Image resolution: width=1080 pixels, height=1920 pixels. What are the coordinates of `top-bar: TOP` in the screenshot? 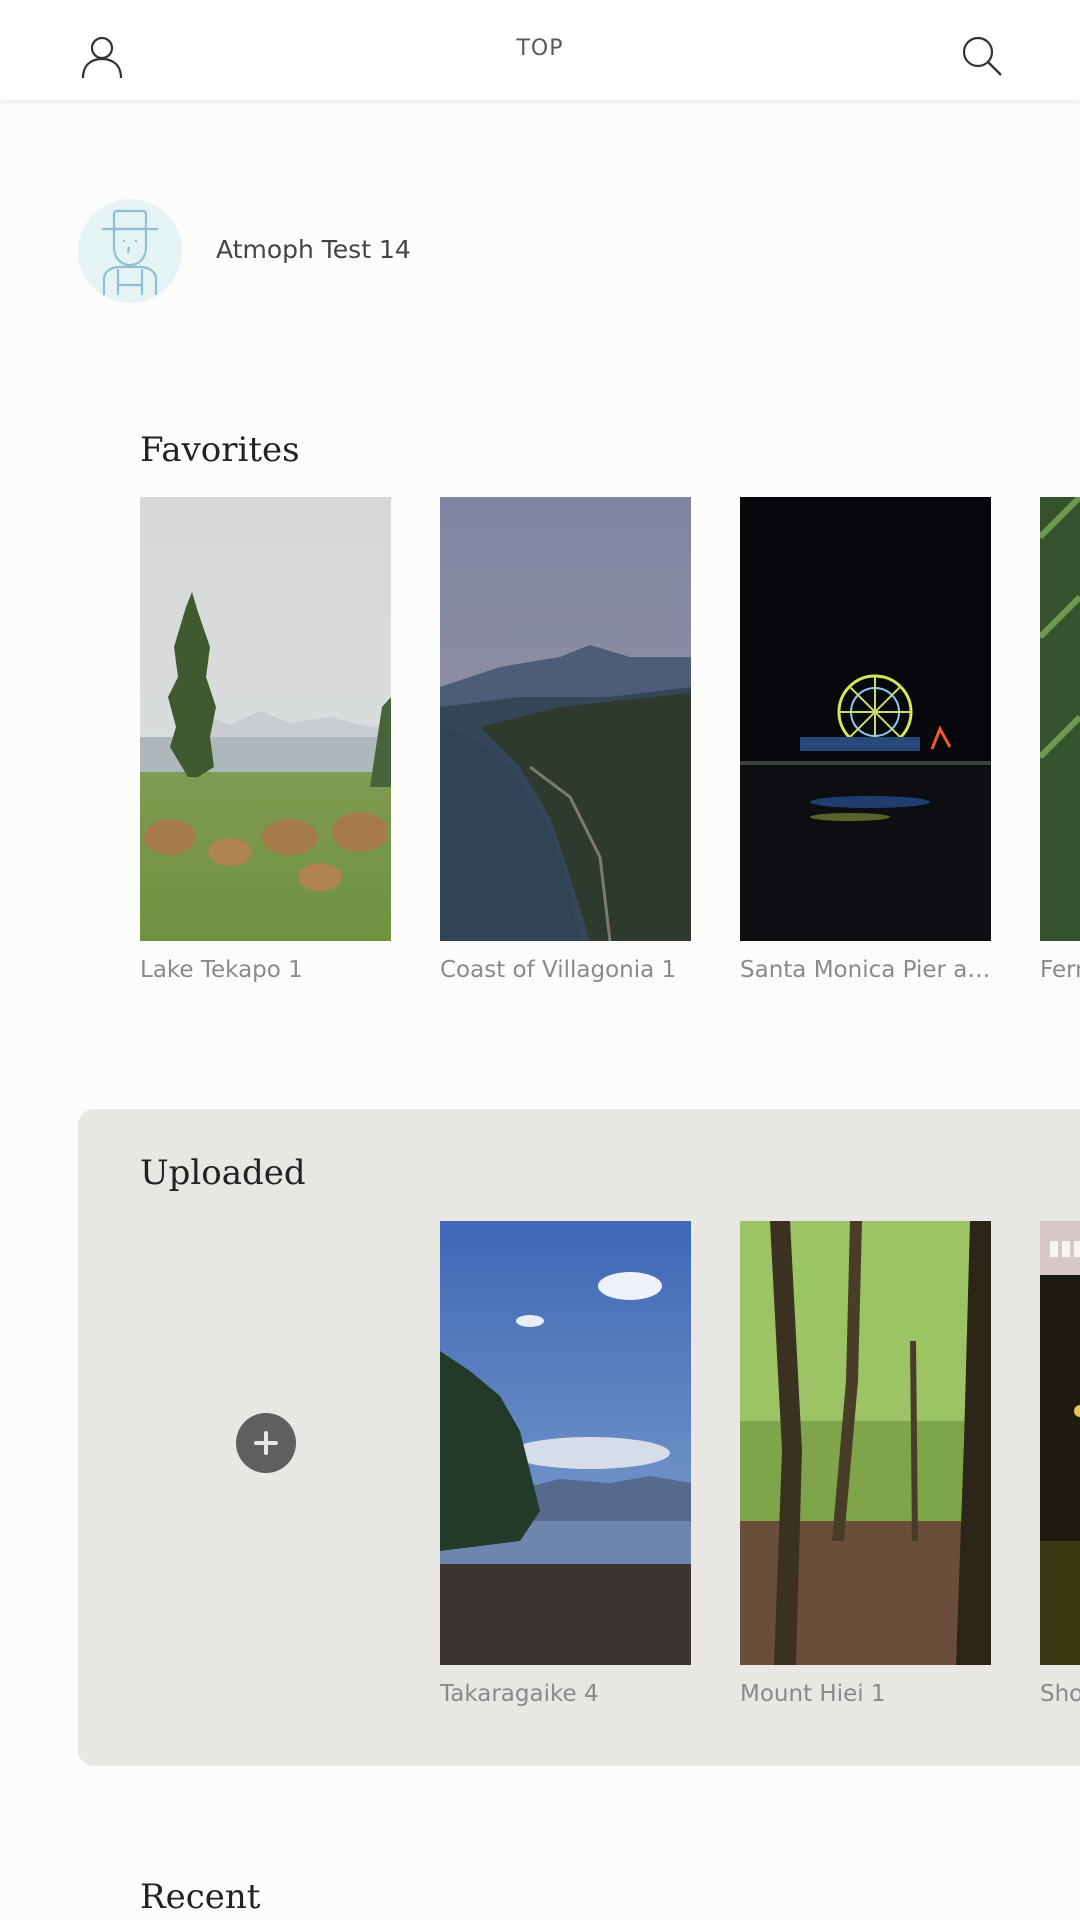 It's located at (540, 50).